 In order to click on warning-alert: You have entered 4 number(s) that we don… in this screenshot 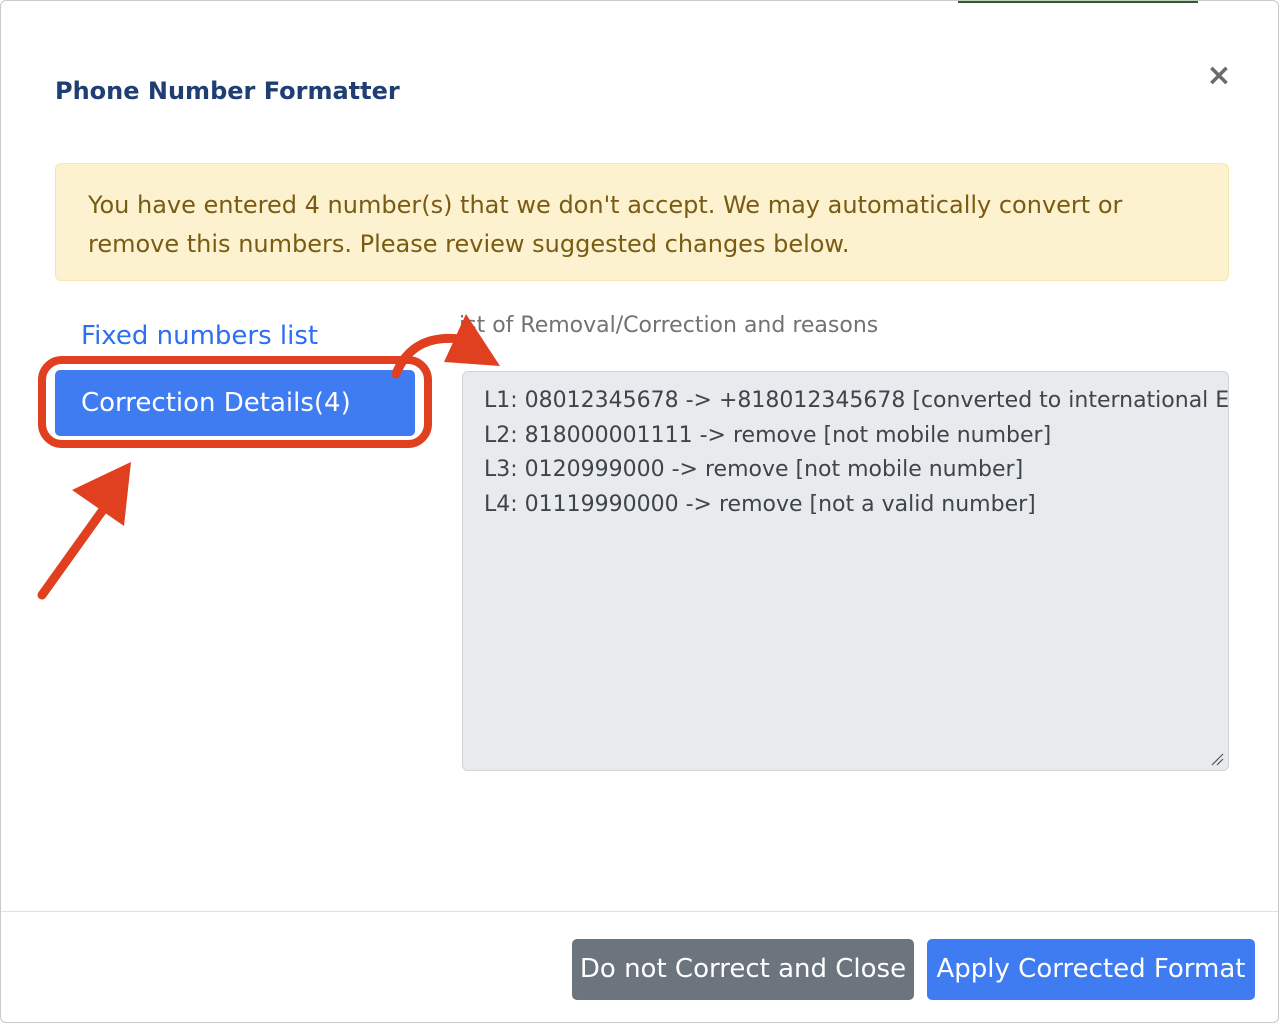, I will do `click(642, 222)`.